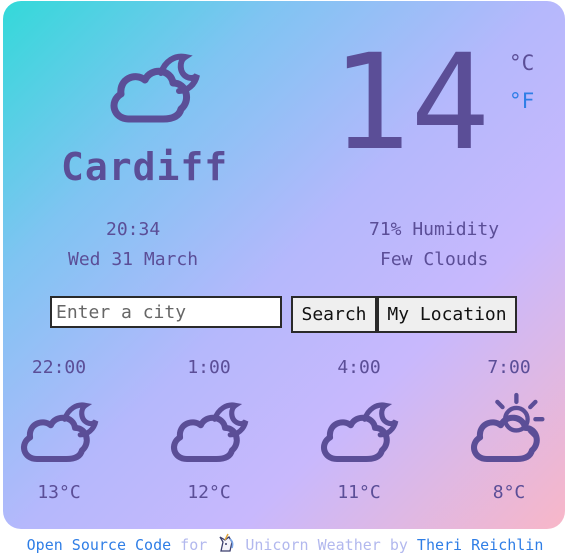 The width and height of the screenshot is (570, 558). What do you see at coordinates (209, 367) in the screenshot?
I see `forecast-time: 1:00` at bounding box center [209, 367].